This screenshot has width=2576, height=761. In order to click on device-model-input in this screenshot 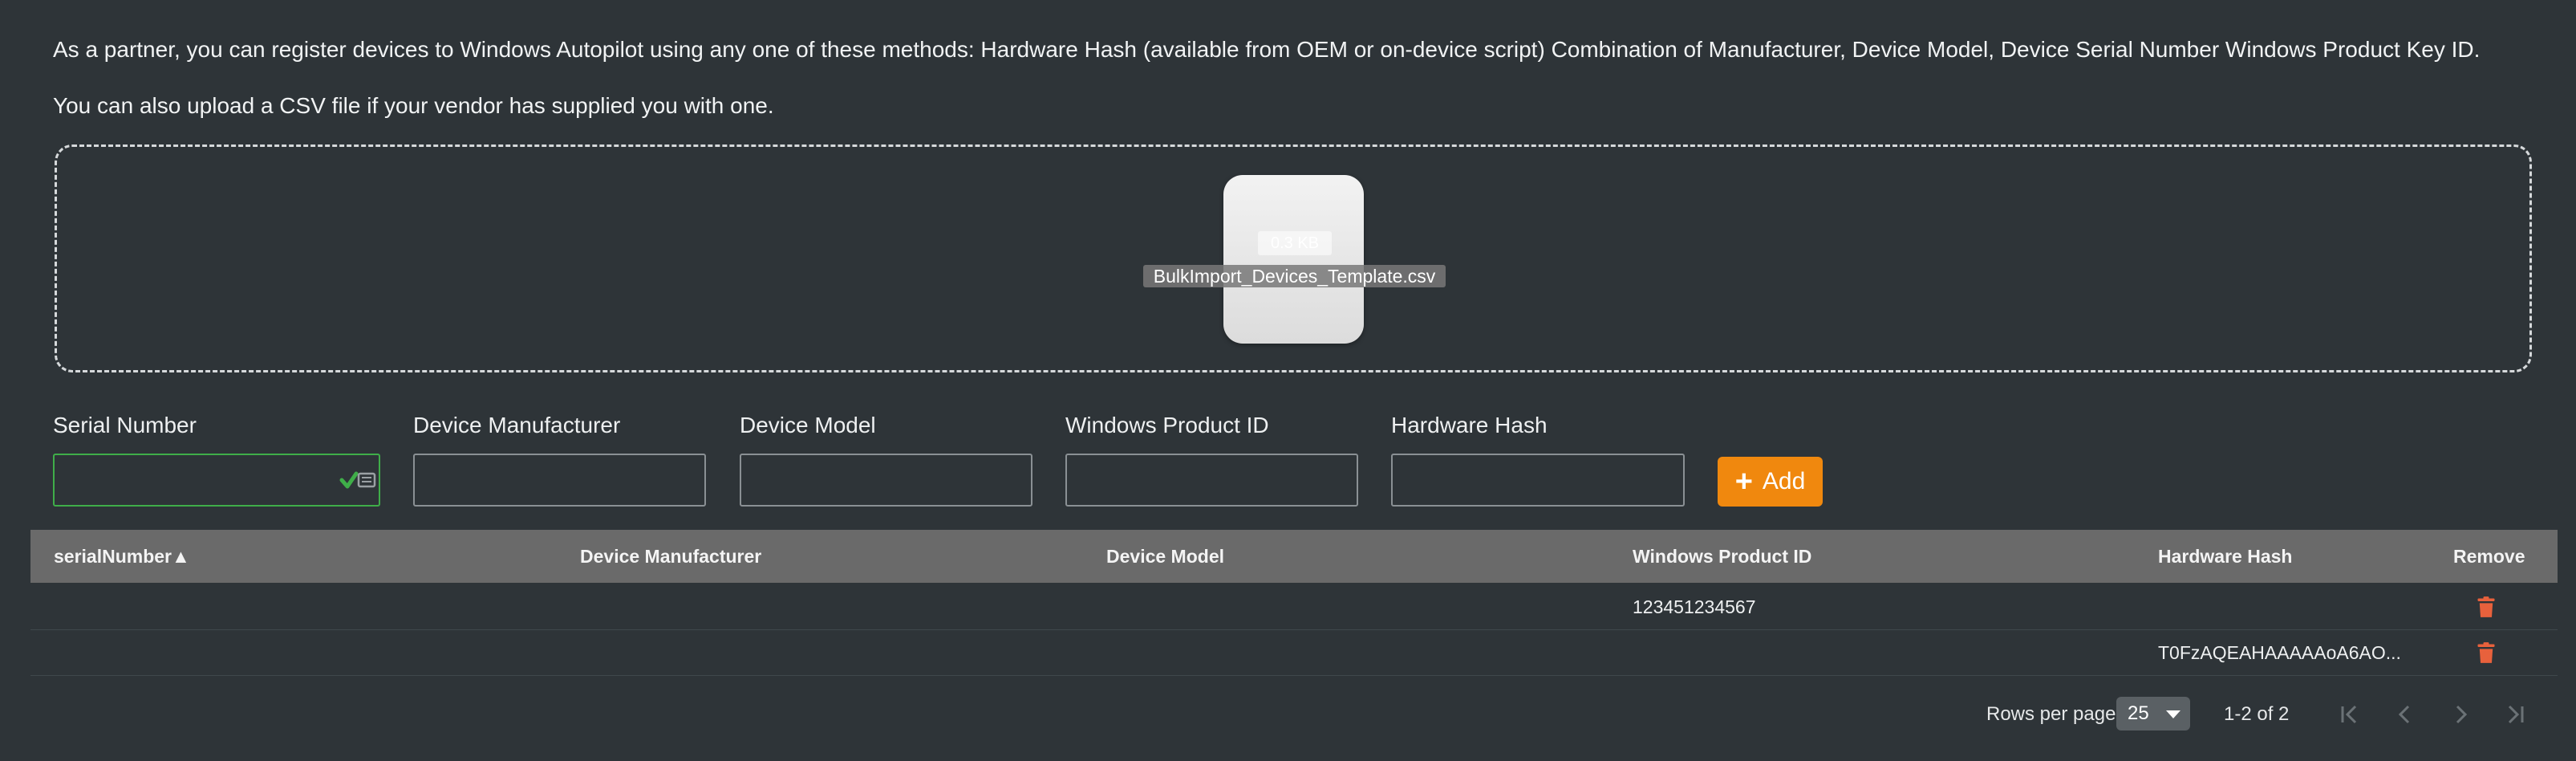, I will do `click(886, 480)`.